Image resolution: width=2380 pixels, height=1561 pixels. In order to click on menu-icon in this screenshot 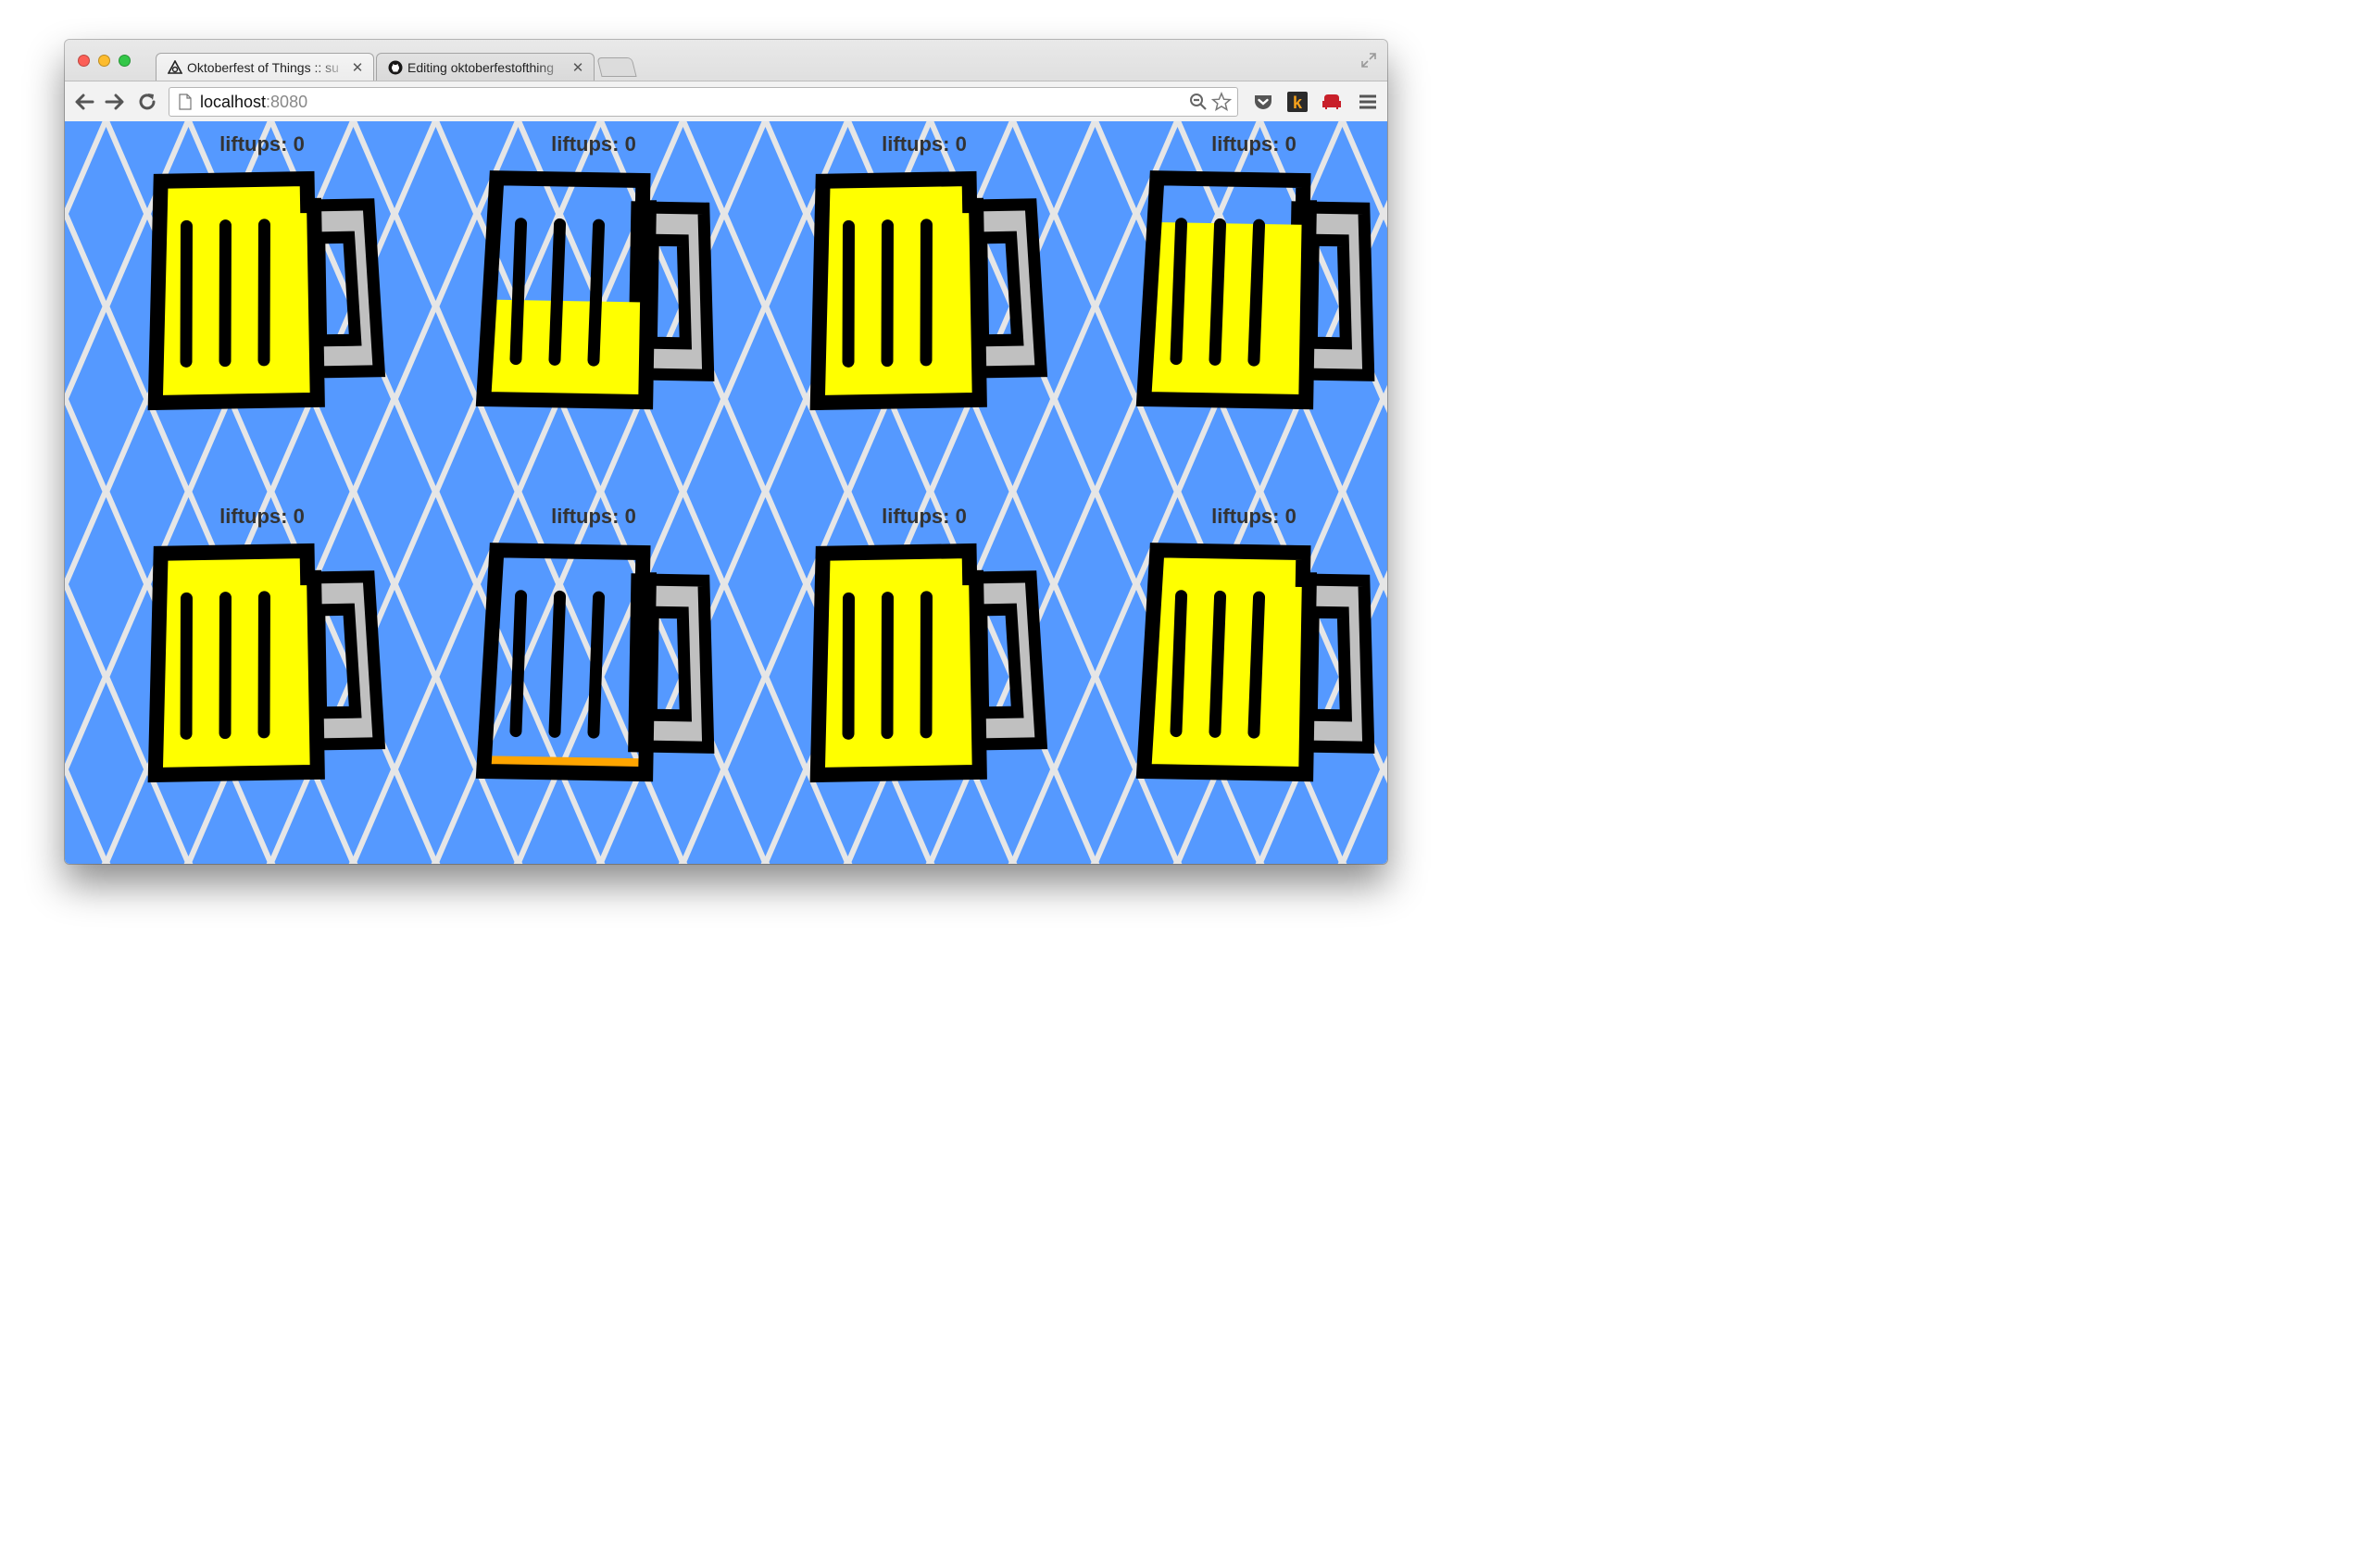, I will do `click(1368, 102)`.